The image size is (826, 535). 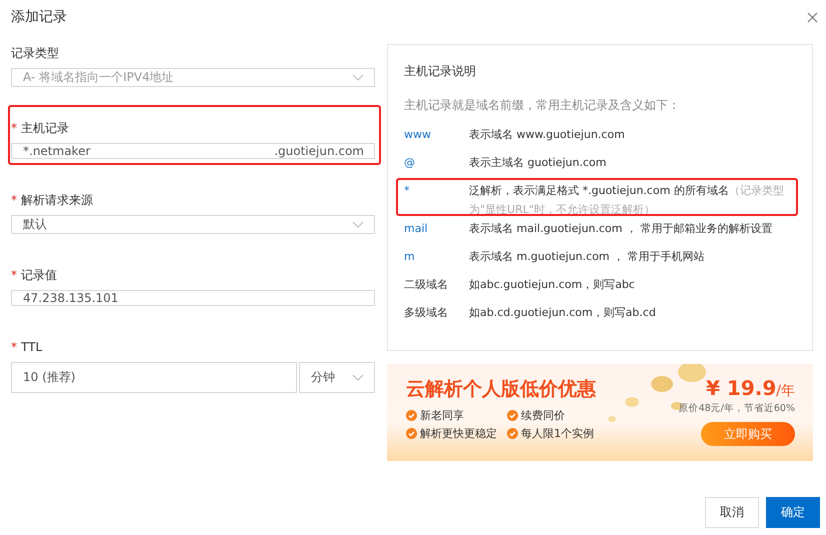 What do you see at coordinates (732, 512) in the screenshot?
I see `cancel-button: 取消` at bounding box center [732, 512].